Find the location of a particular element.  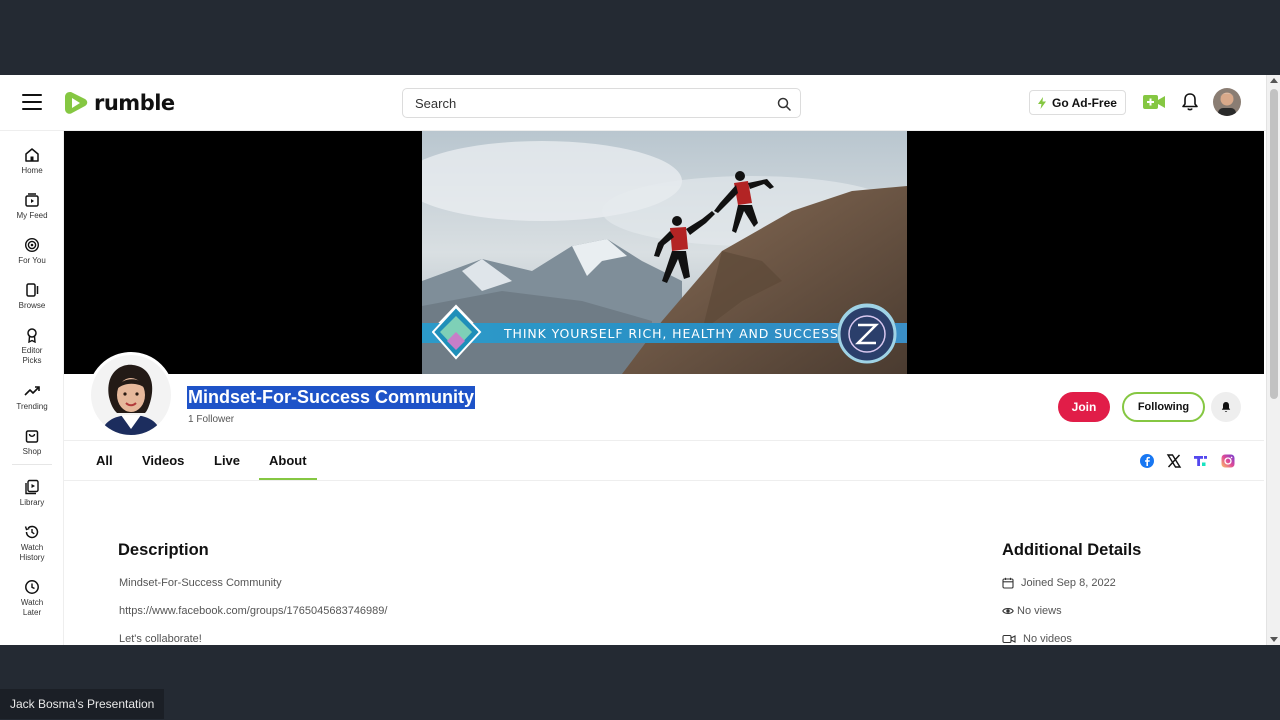

sidebar-item-library: Library is located at coordinates (32, 493).